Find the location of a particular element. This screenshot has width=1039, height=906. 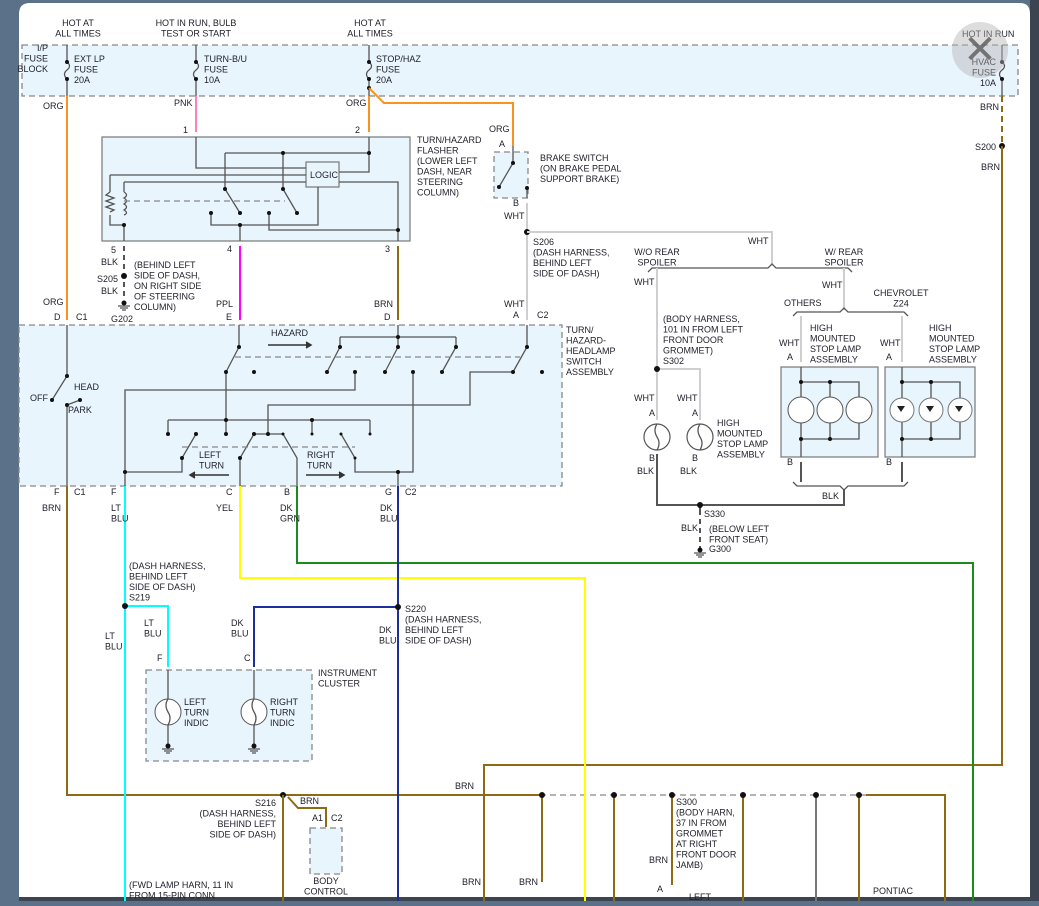

label-line: (LOWER LEFT is located at coordinates (447, 161).